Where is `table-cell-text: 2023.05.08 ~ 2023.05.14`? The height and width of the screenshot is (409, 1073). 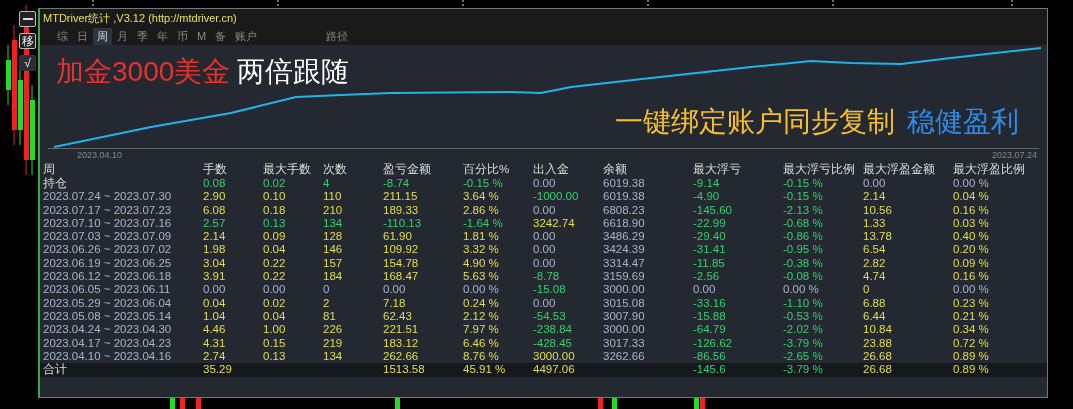 table-cell-text: 2023.05.08 ~ 2023.05.14 is located at coordinates (108, 316).